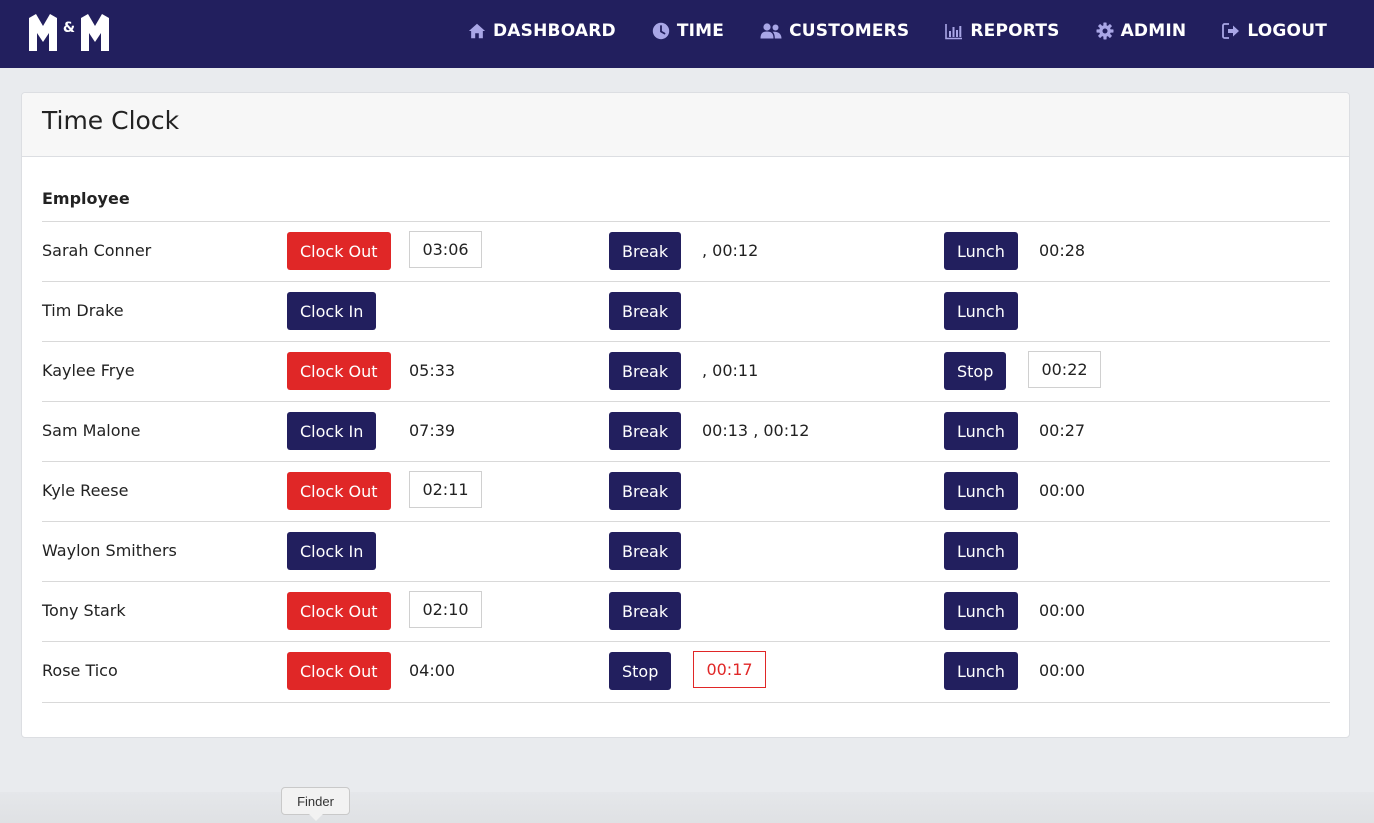 The height and width of the screenshot is (823, 1374). Describe the element at coordinates (1287, 31) in the screenshot. I see `nav-logout-label: LOGOUT` at that location.